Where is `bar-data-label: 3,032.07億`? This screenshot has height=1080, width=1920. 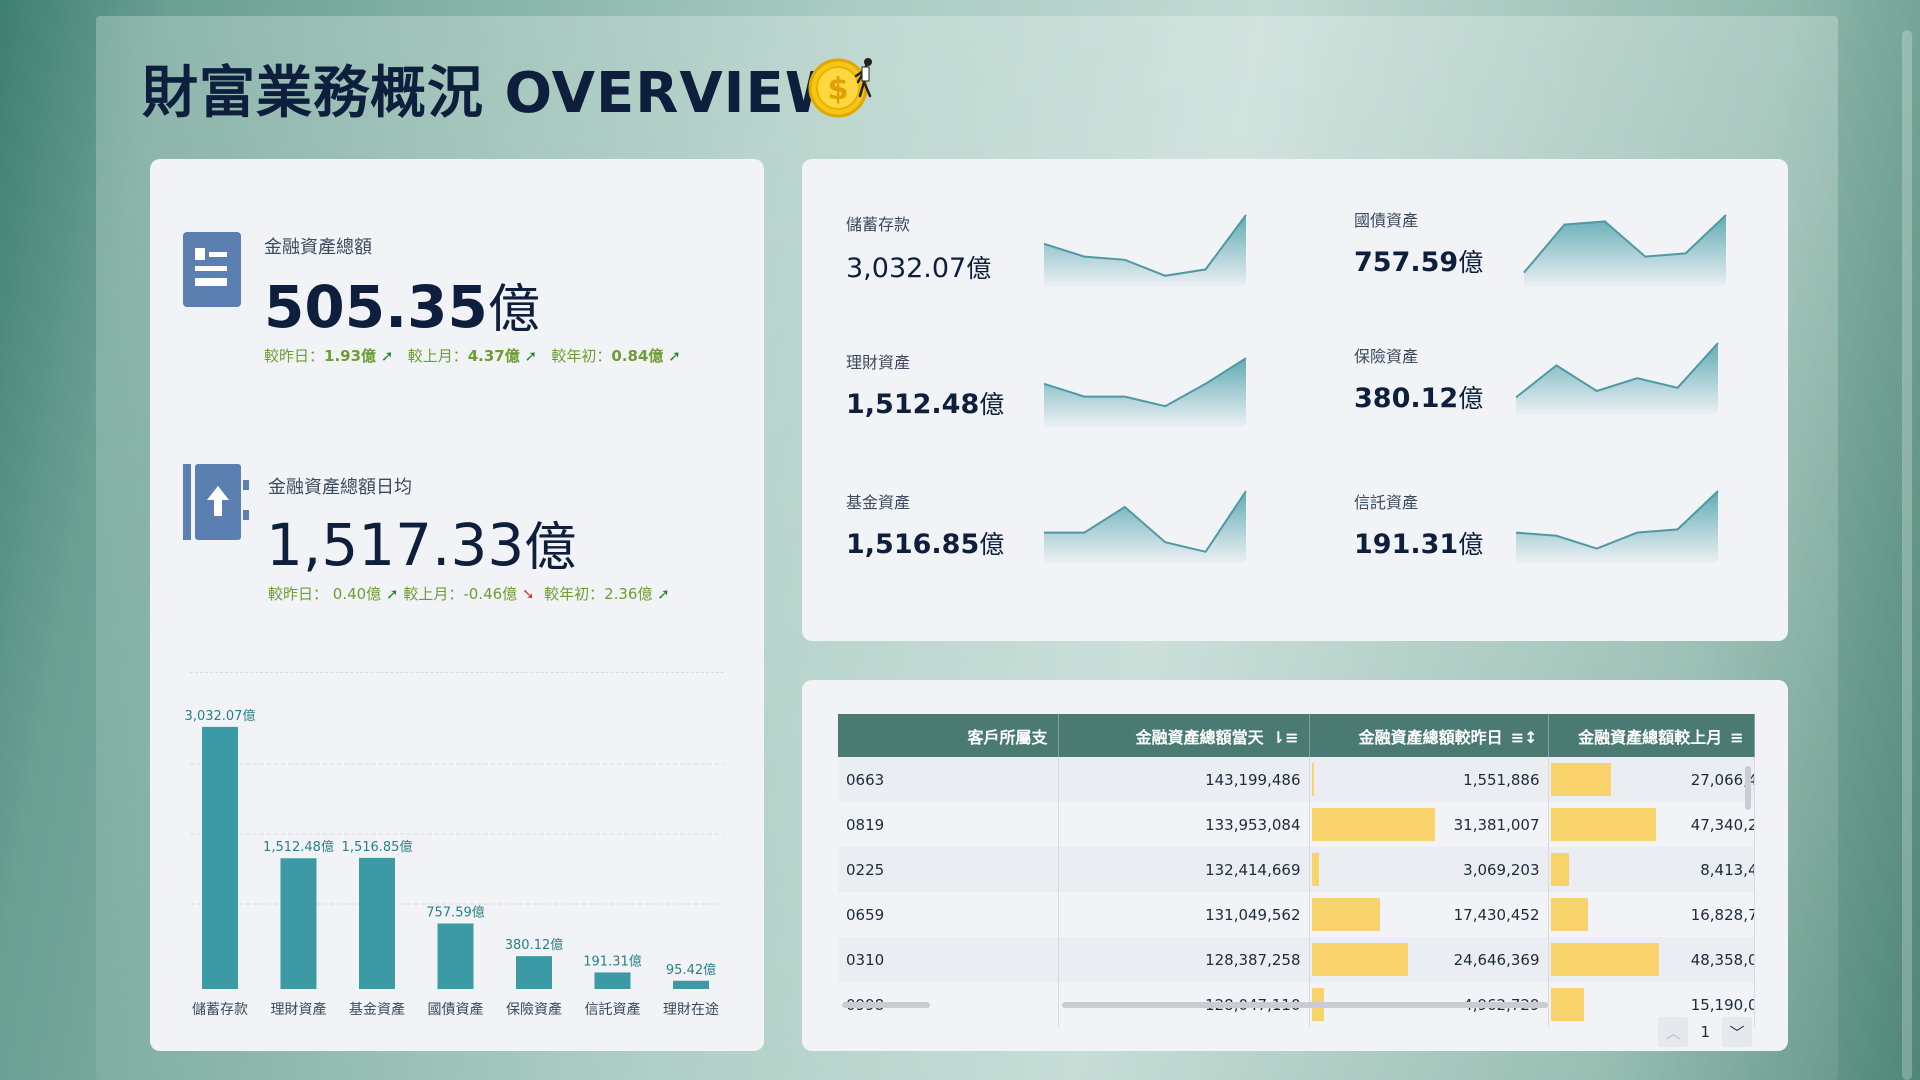
bar-data-label: 3,032.07億 is located at coordinates (220, 716).